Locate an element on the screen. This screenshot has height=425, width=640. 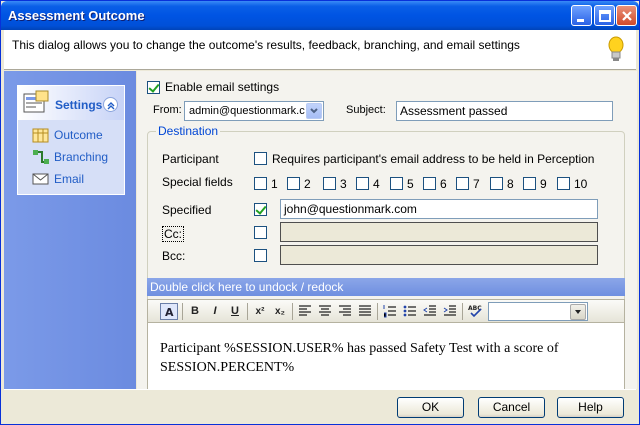
from-select: admin@questionmark.c is located at coordinates (254, 111).